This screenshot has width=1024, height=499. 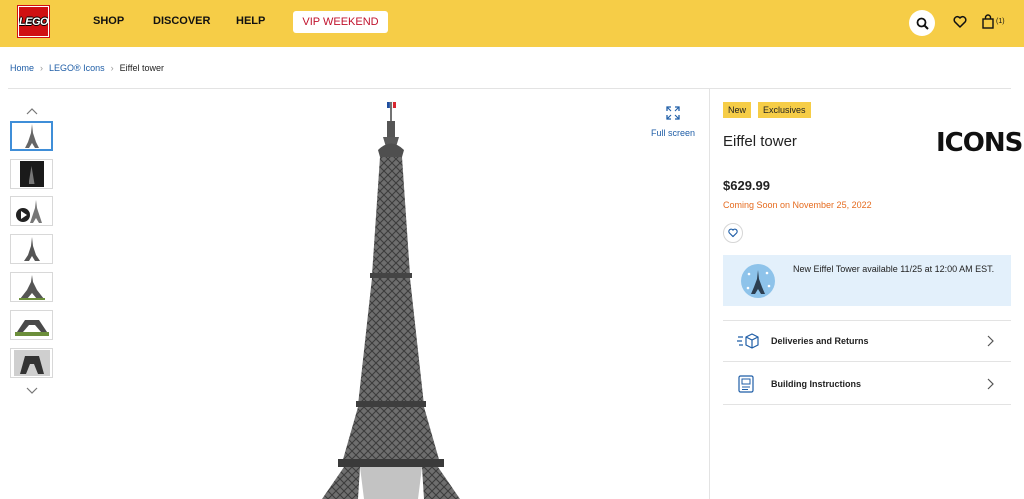 What do you see at coordinates (32, 391) in the screenshot?
I see `chevron-down-icon` at bounding box center [32, 391].